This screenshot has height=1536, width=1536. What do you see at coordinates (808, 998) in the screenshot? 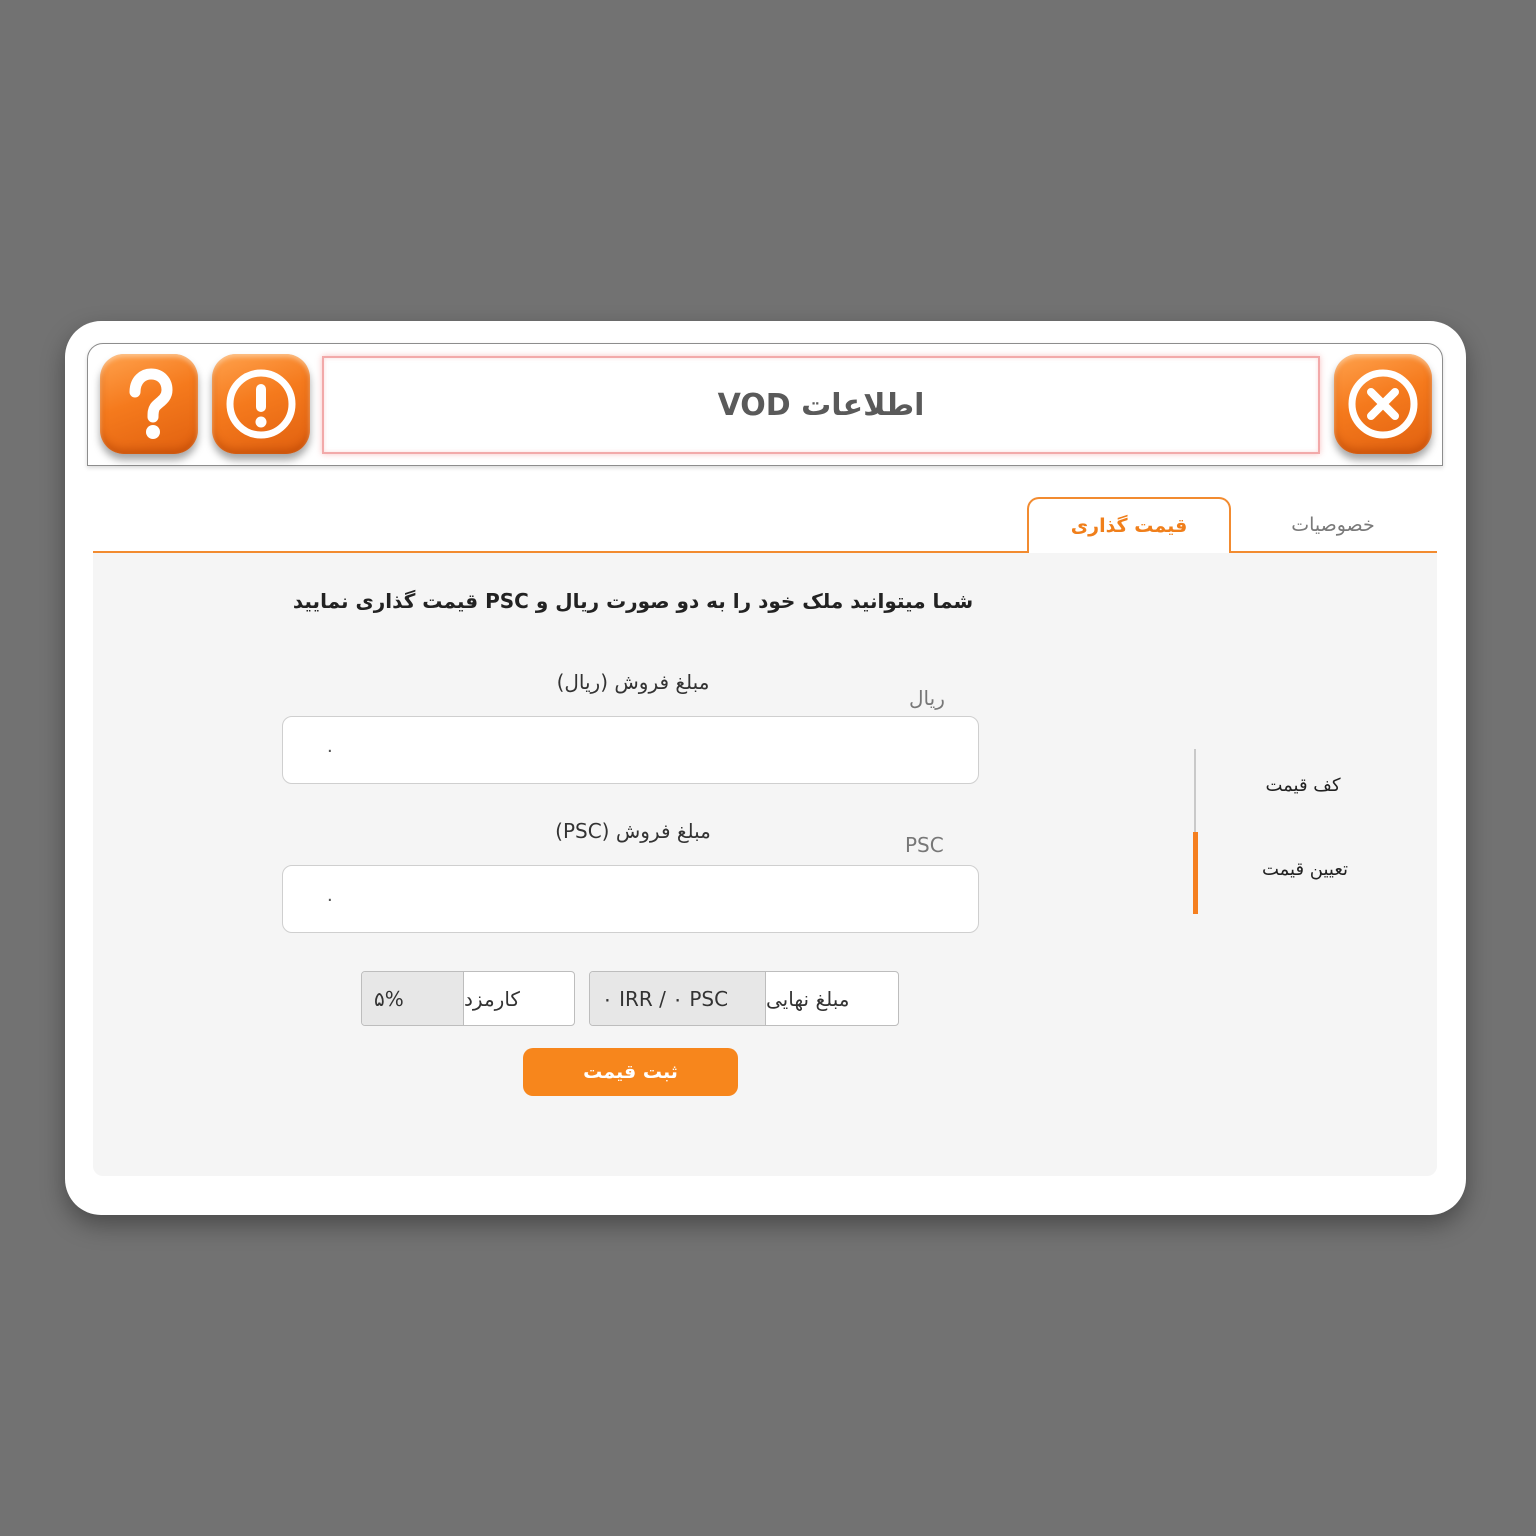
I see `final-amount-label: مبلغ نهایی` at bounding box center [808, 998].